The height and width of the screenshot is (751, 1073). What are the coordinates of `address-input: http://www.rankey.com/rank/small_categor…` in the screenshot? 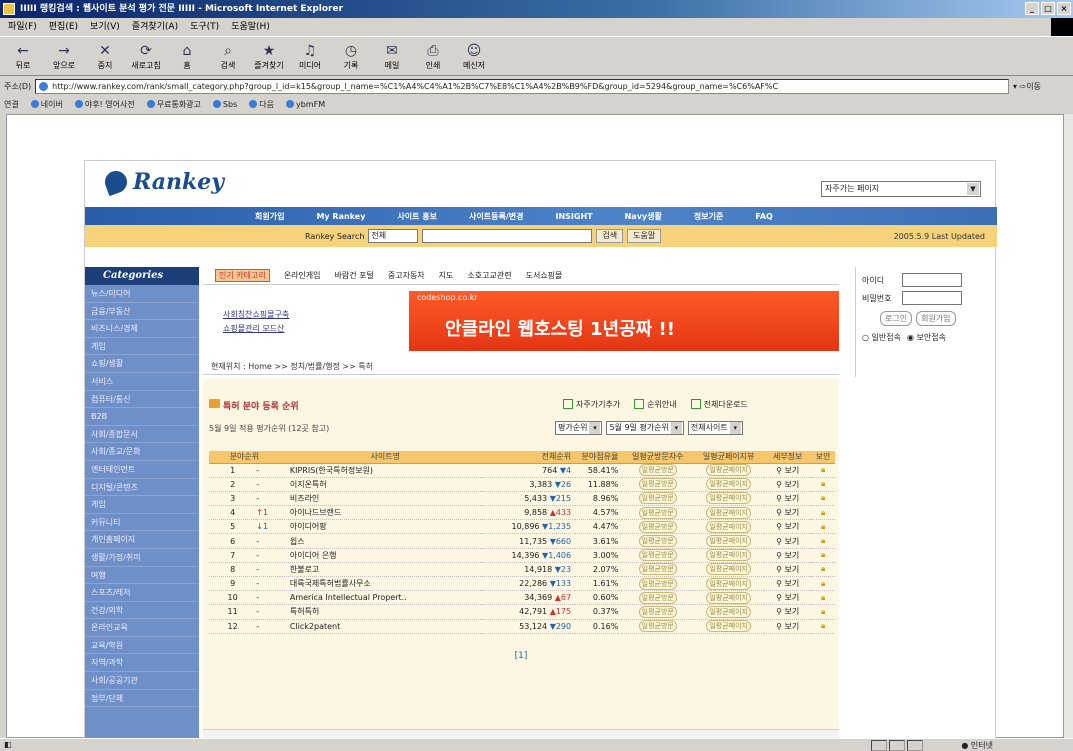 It's located at (522, 86).